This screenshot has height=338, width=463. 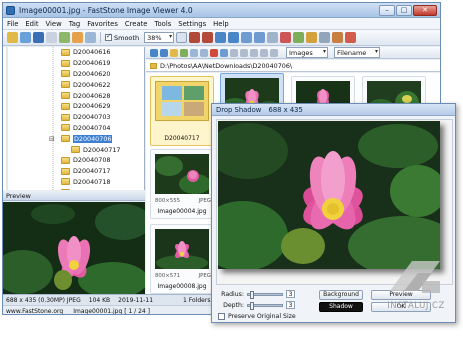 What do you see at coordinates (182, 37) in the screenshot?
I see `hand-tool-icon` at bounding box center [182, 37].